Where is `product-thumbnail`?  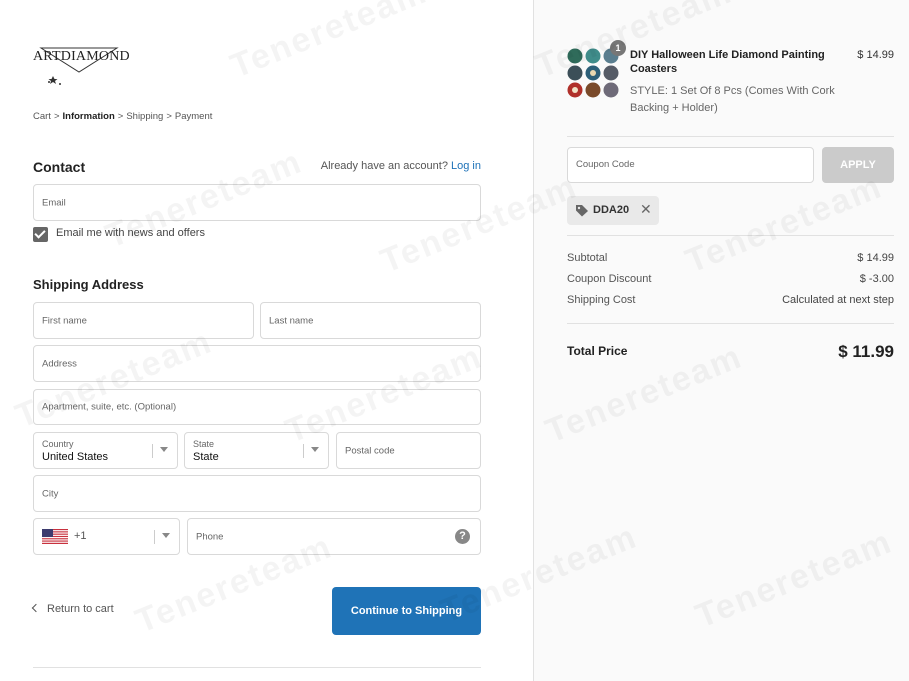 product-thumbnail is located at coordinates (593, 73).